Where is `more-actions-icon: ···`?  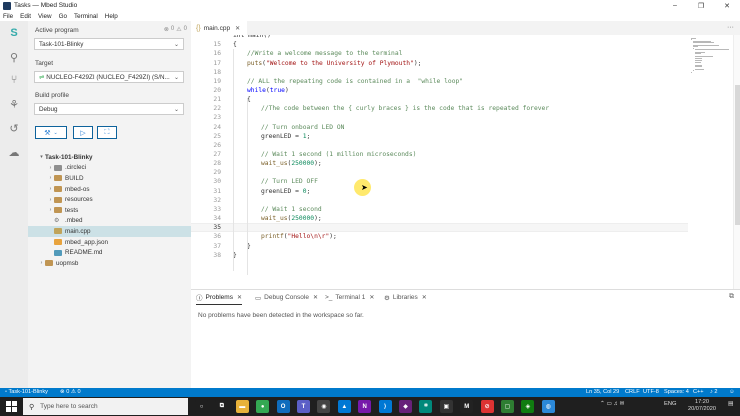
more-actions-icon: ··· is located at coordinates (730, 27).